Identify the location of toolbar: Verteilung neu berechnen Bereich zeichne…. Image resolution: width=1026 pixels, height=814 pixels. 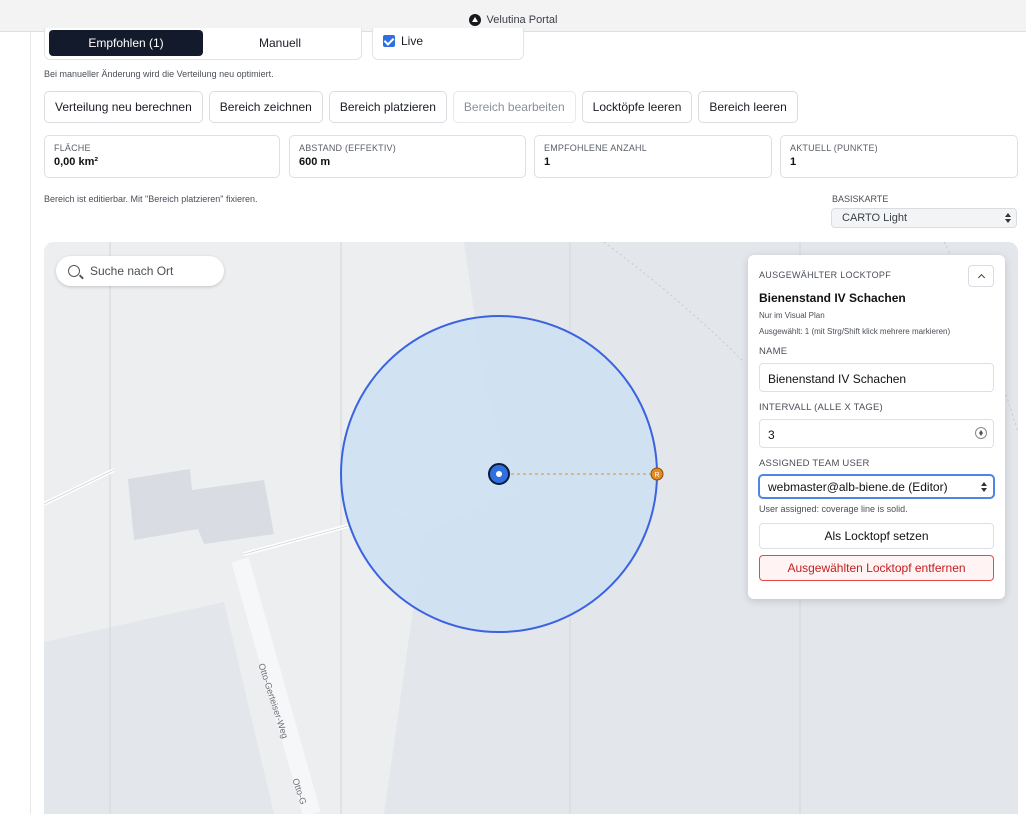
(421, 107).